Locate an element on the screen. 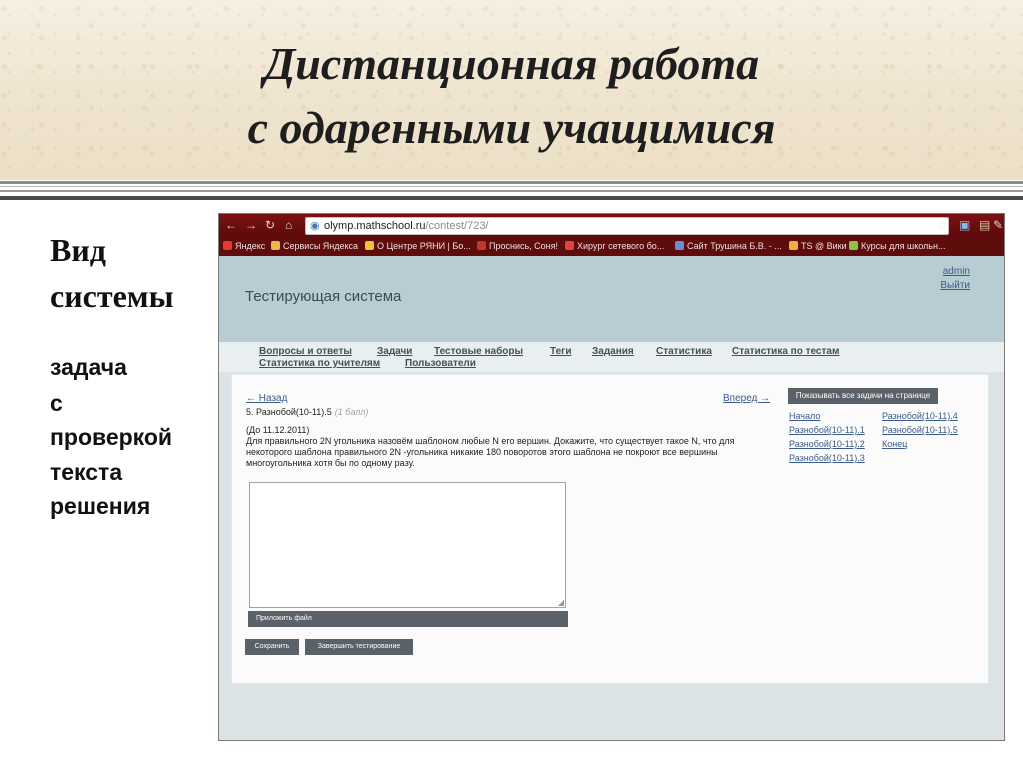 This screenshot has height=767, width=1023. wiki-icon is located at coordinates (793, 245).